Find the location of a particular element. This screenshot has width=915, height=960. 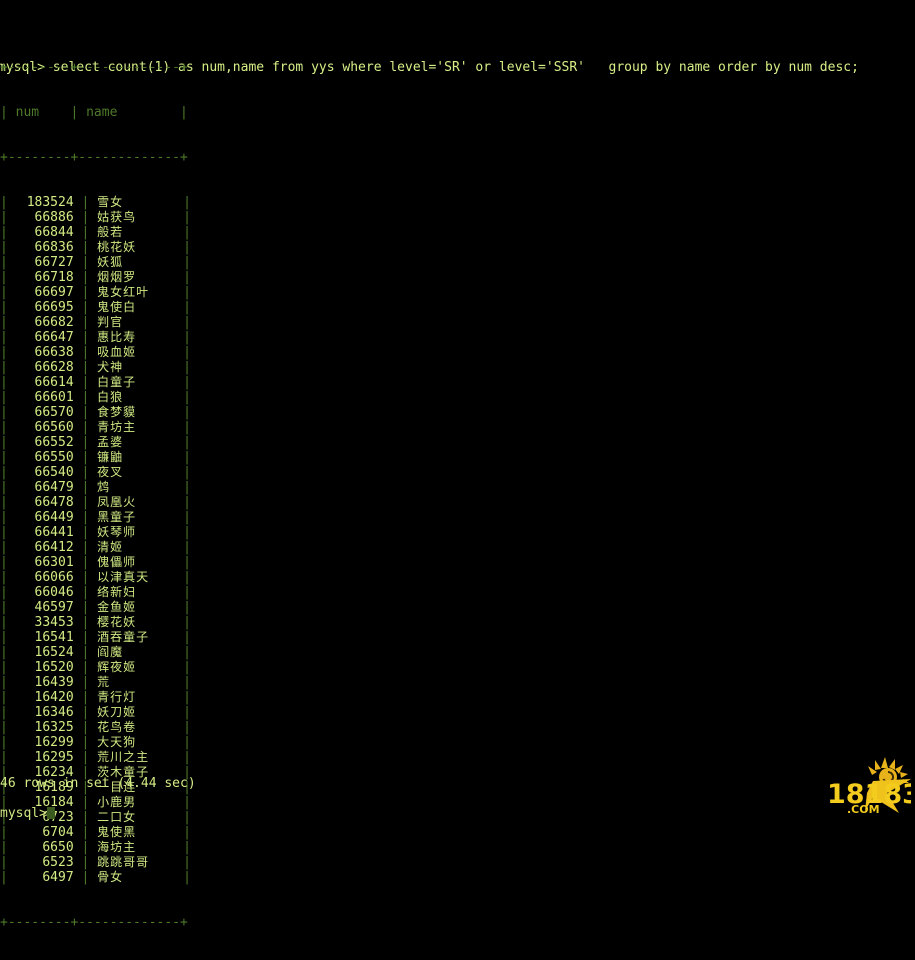

cell-num: 16541 is located at coordinates (54, 637).